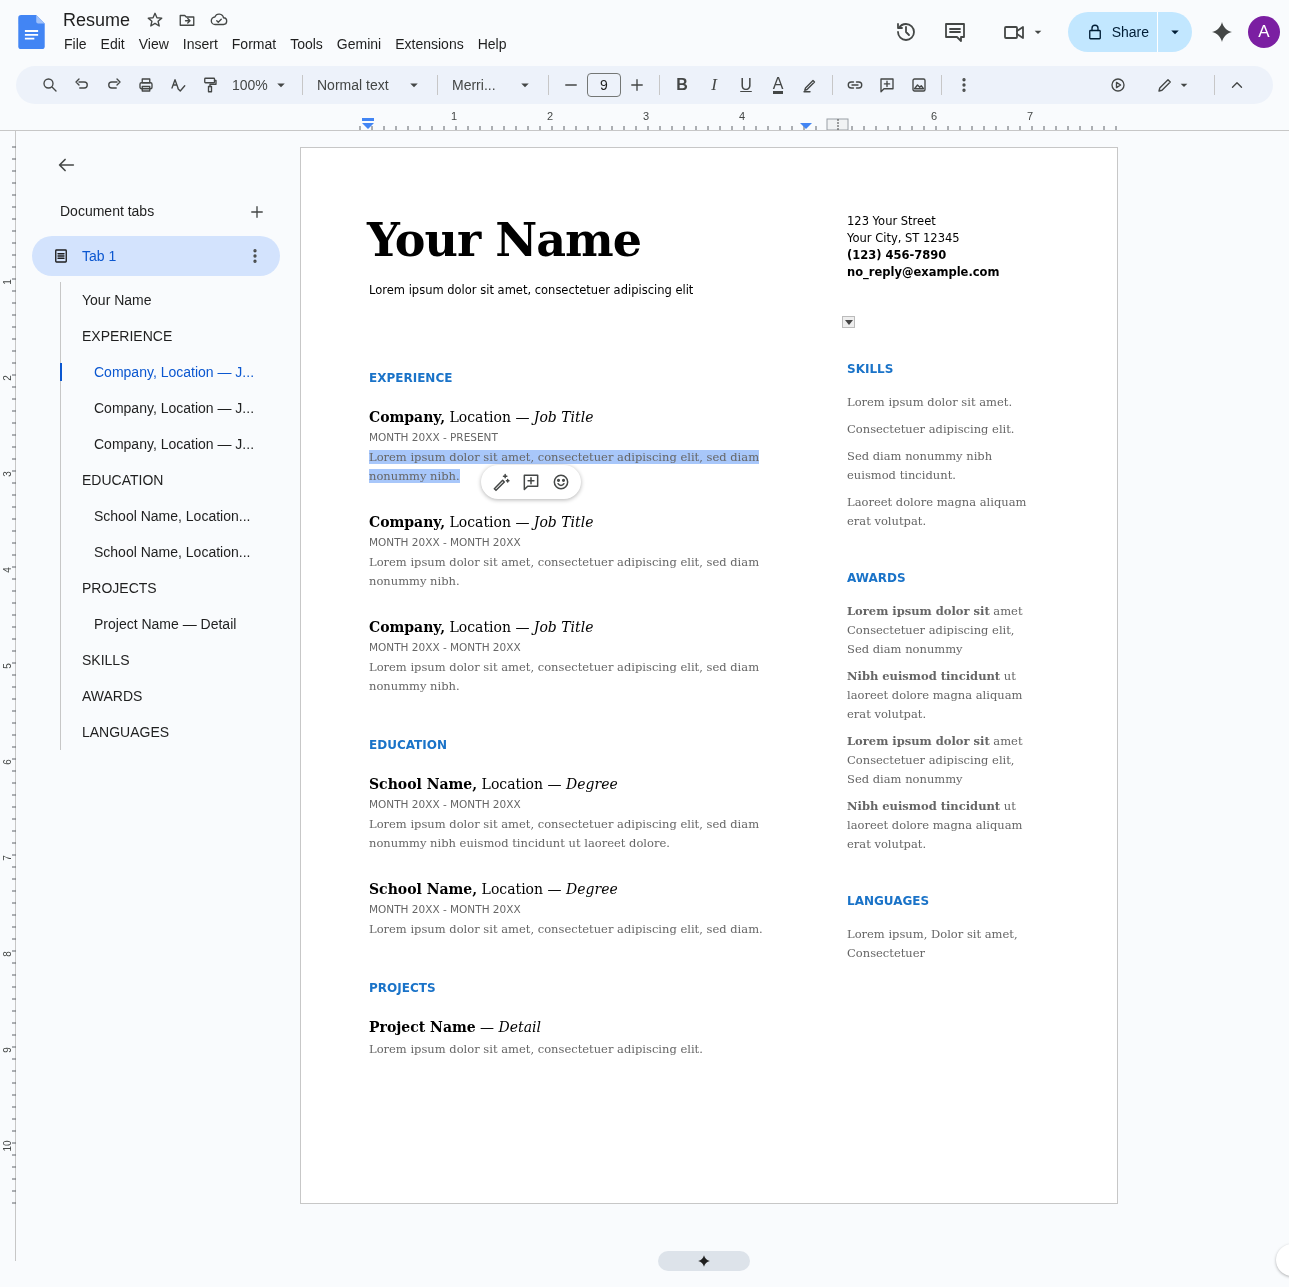  I want to click on gemini-pill-button, so click(704, 1261).